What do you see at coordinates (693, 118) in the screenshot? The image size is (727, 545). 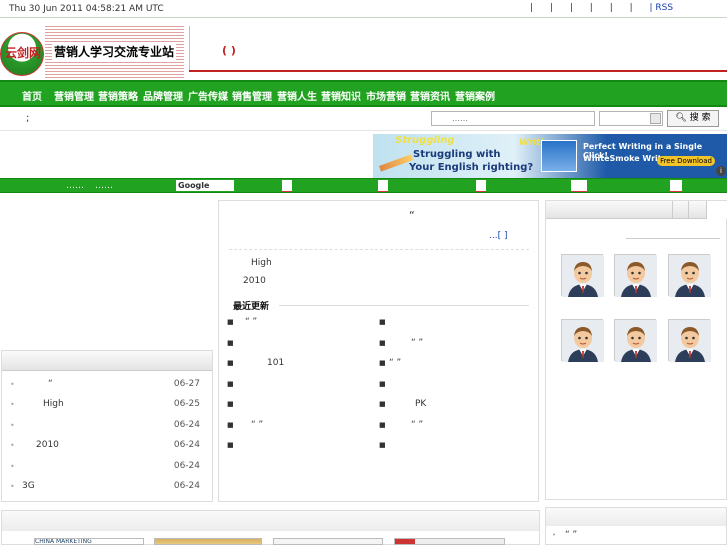 I see `search-button: 🔍︎ 搜 索` at bounding box center [693, 118].